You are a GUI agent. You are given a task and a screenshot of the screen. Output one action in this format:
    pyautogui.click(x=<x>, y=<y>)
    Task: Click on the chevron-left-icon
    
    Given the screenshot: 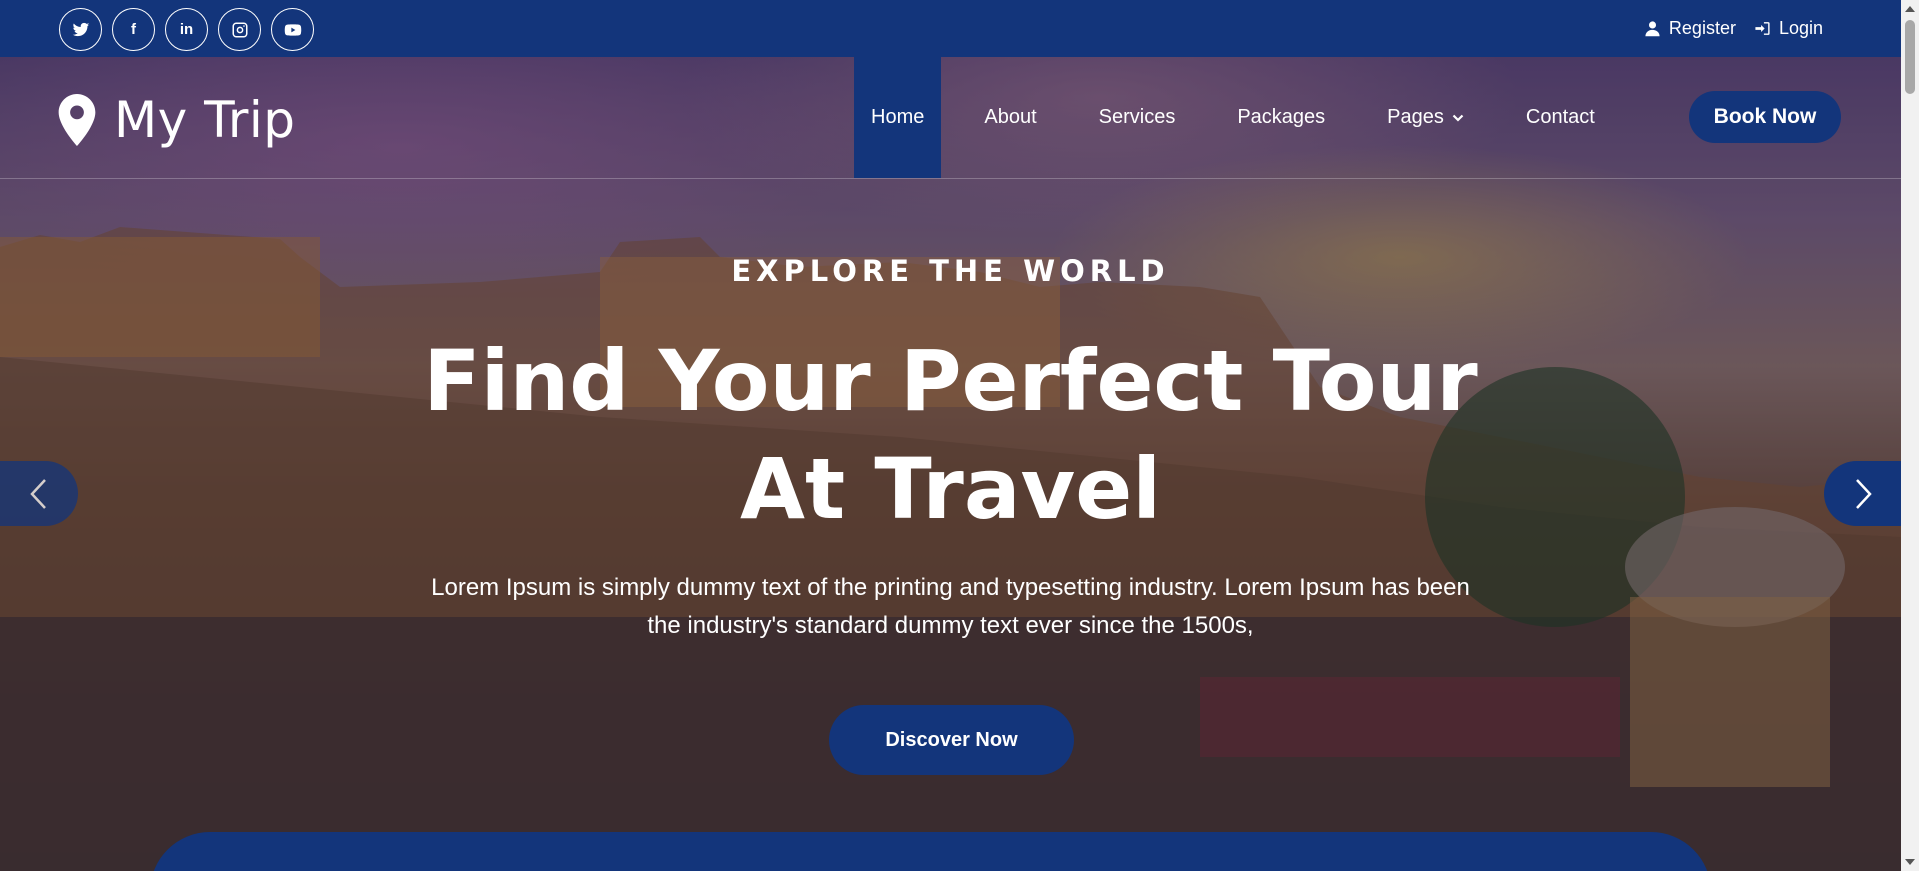 What is the action you would take?
    pyautogui.click(x=38, y=493)
    